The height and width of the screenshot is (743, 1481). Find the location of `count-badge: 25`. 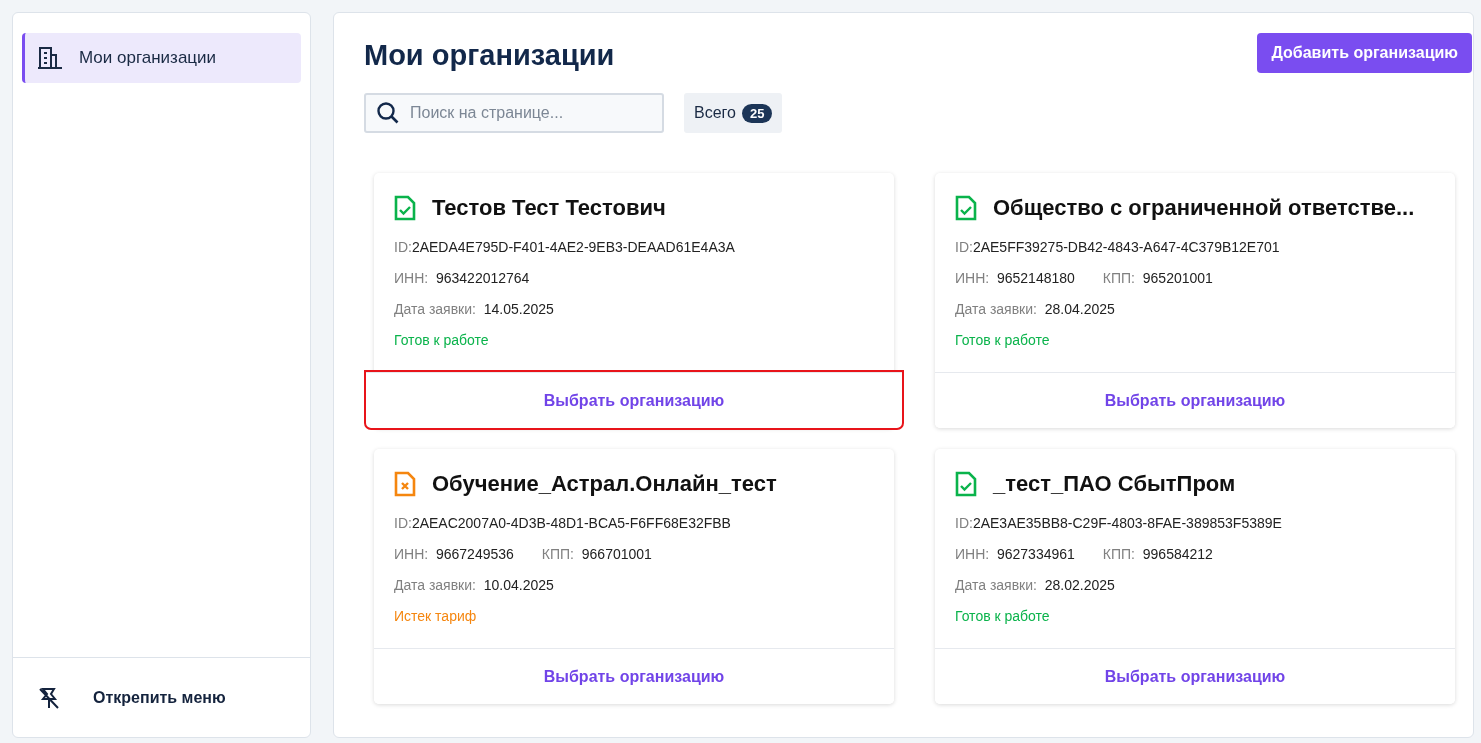

count-badge: 25 is located at coordinates (757, 113).